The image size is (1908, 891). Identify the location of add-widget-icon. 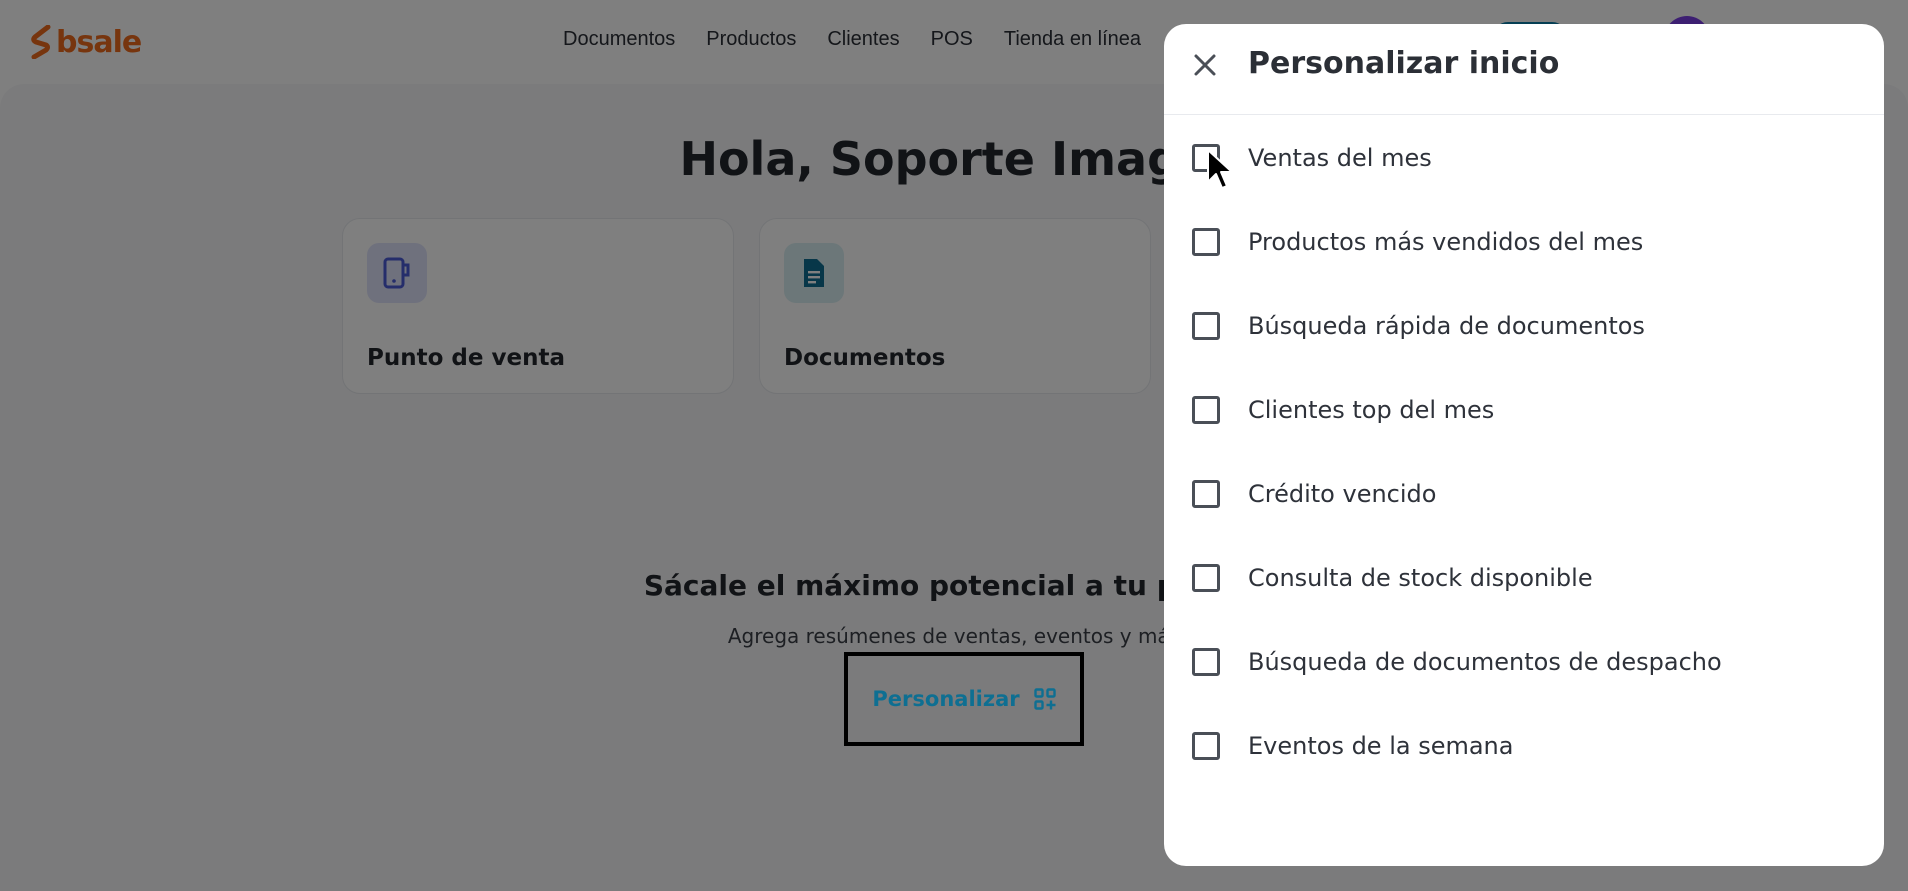
(1044, 699).